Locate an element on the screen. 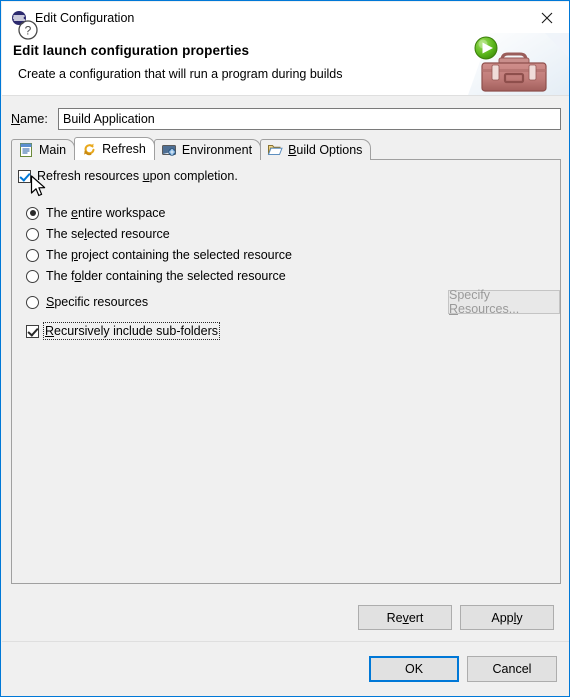  toolbox-with-run-badge-icon is located at coordinates (518, 64).